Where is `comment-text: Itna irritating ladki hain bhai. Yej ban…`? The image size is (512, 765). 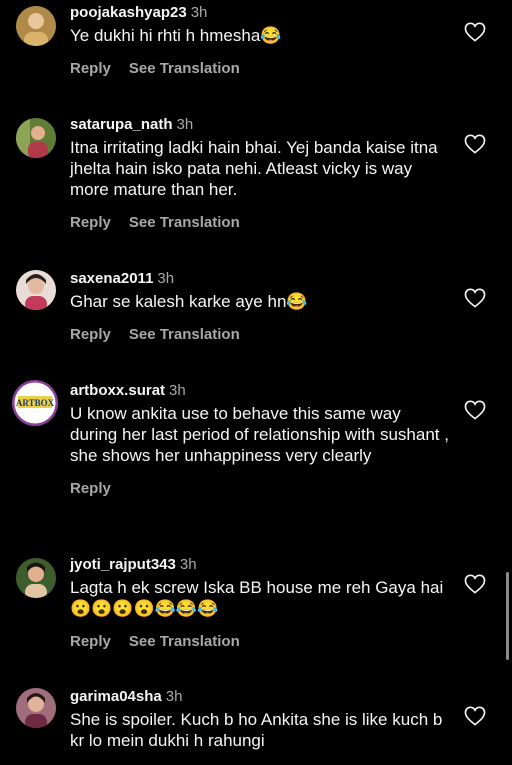
comment-text: Itna irritating ladki hain bhai. Yej ban… is located at coordinates (254, 168).